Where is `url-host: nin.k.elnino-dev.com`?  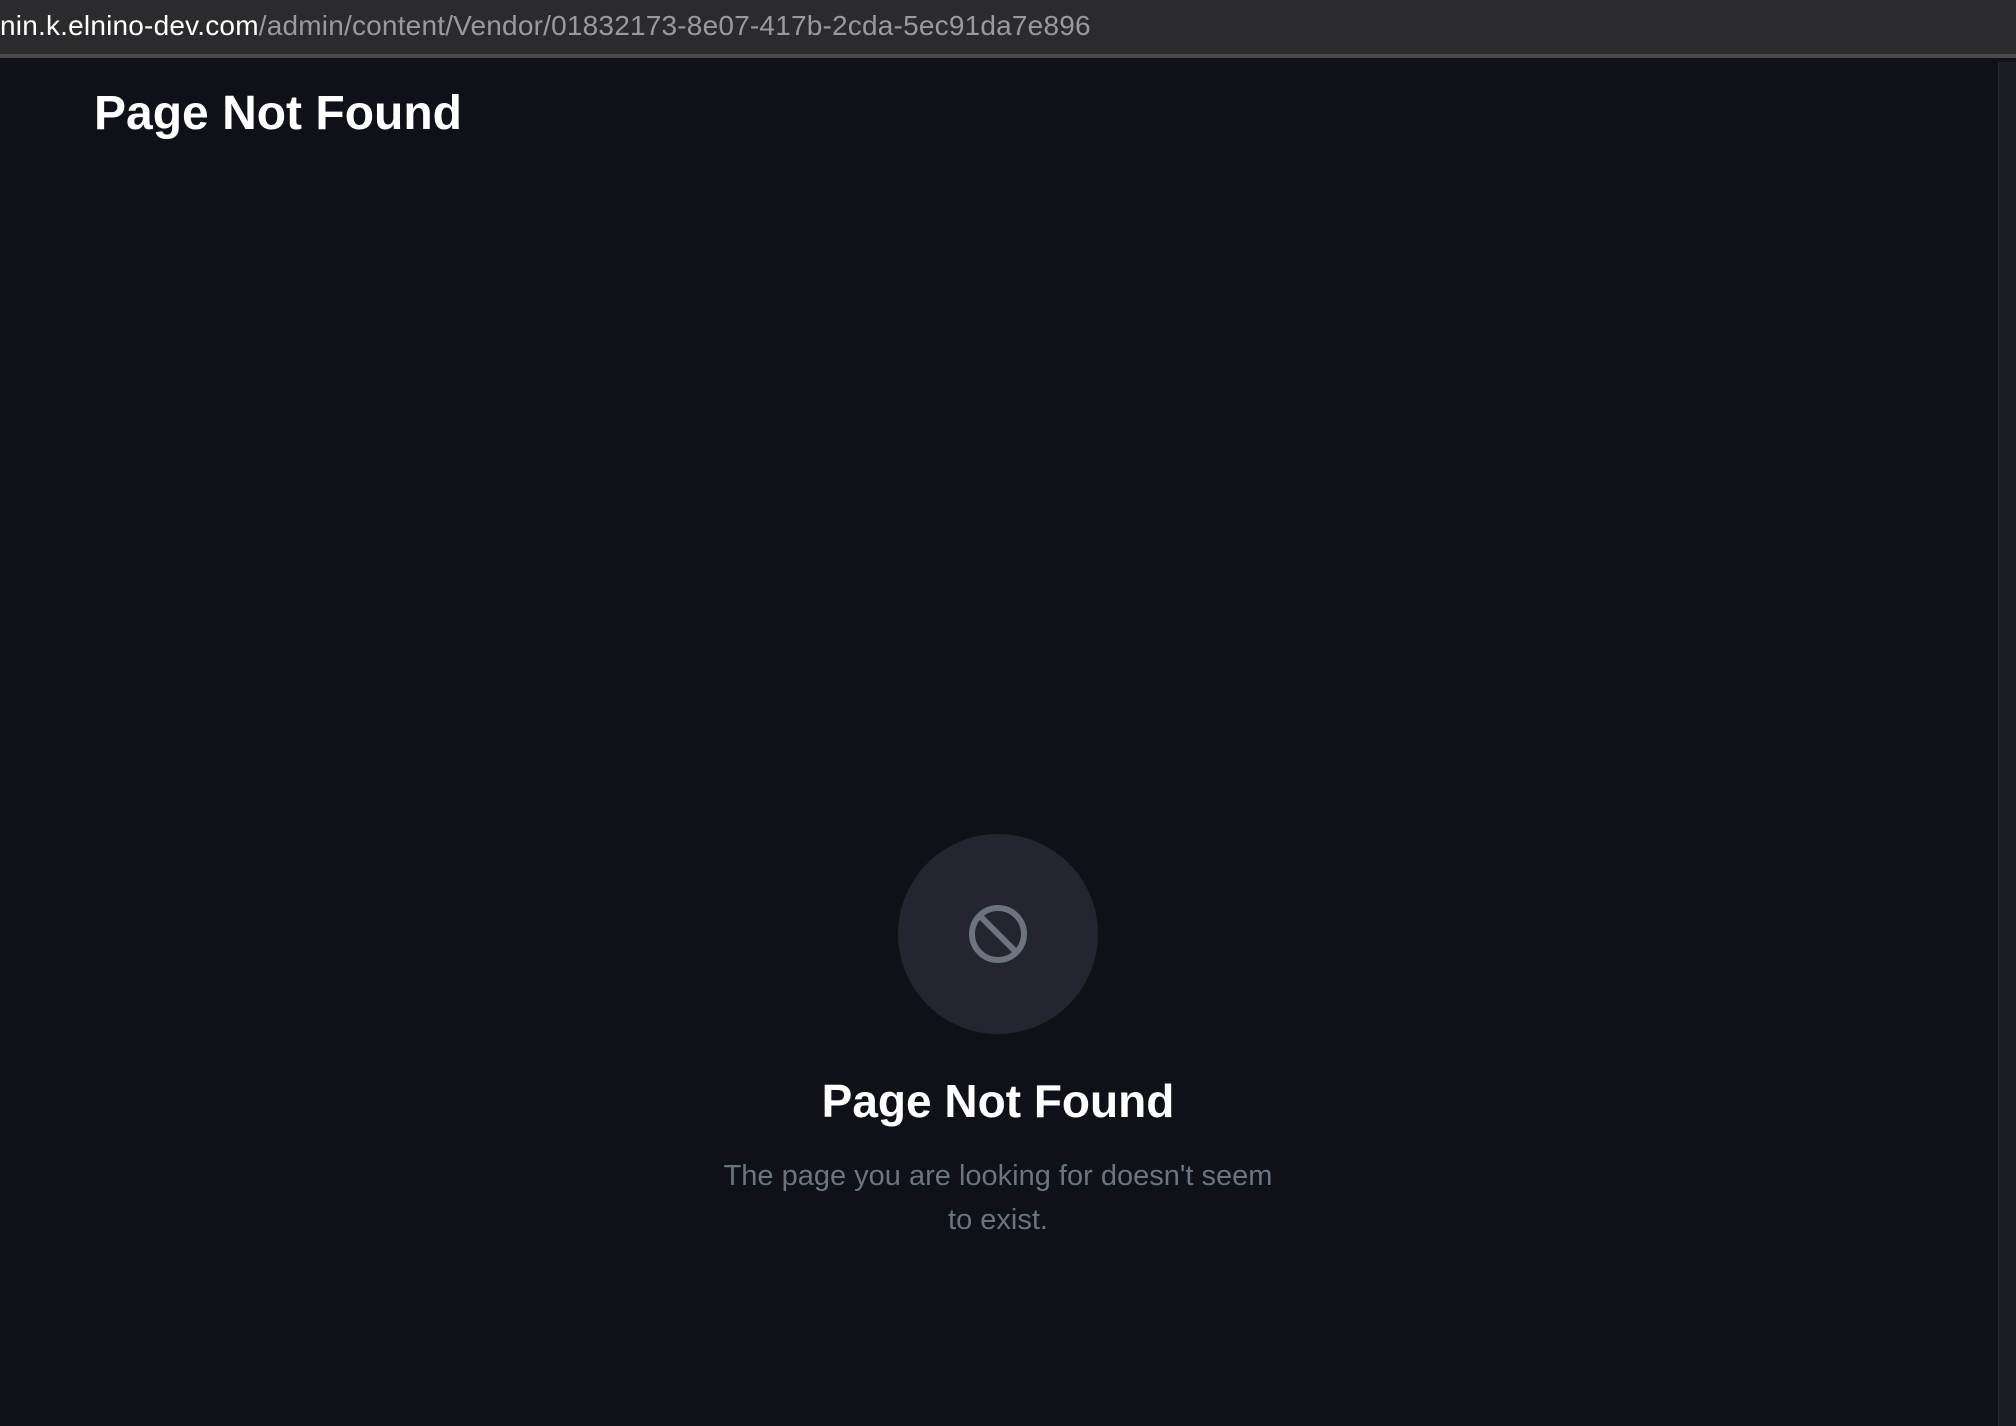 url-host: nin.k.elnino-dev.com is located at coordinates (129, 25).